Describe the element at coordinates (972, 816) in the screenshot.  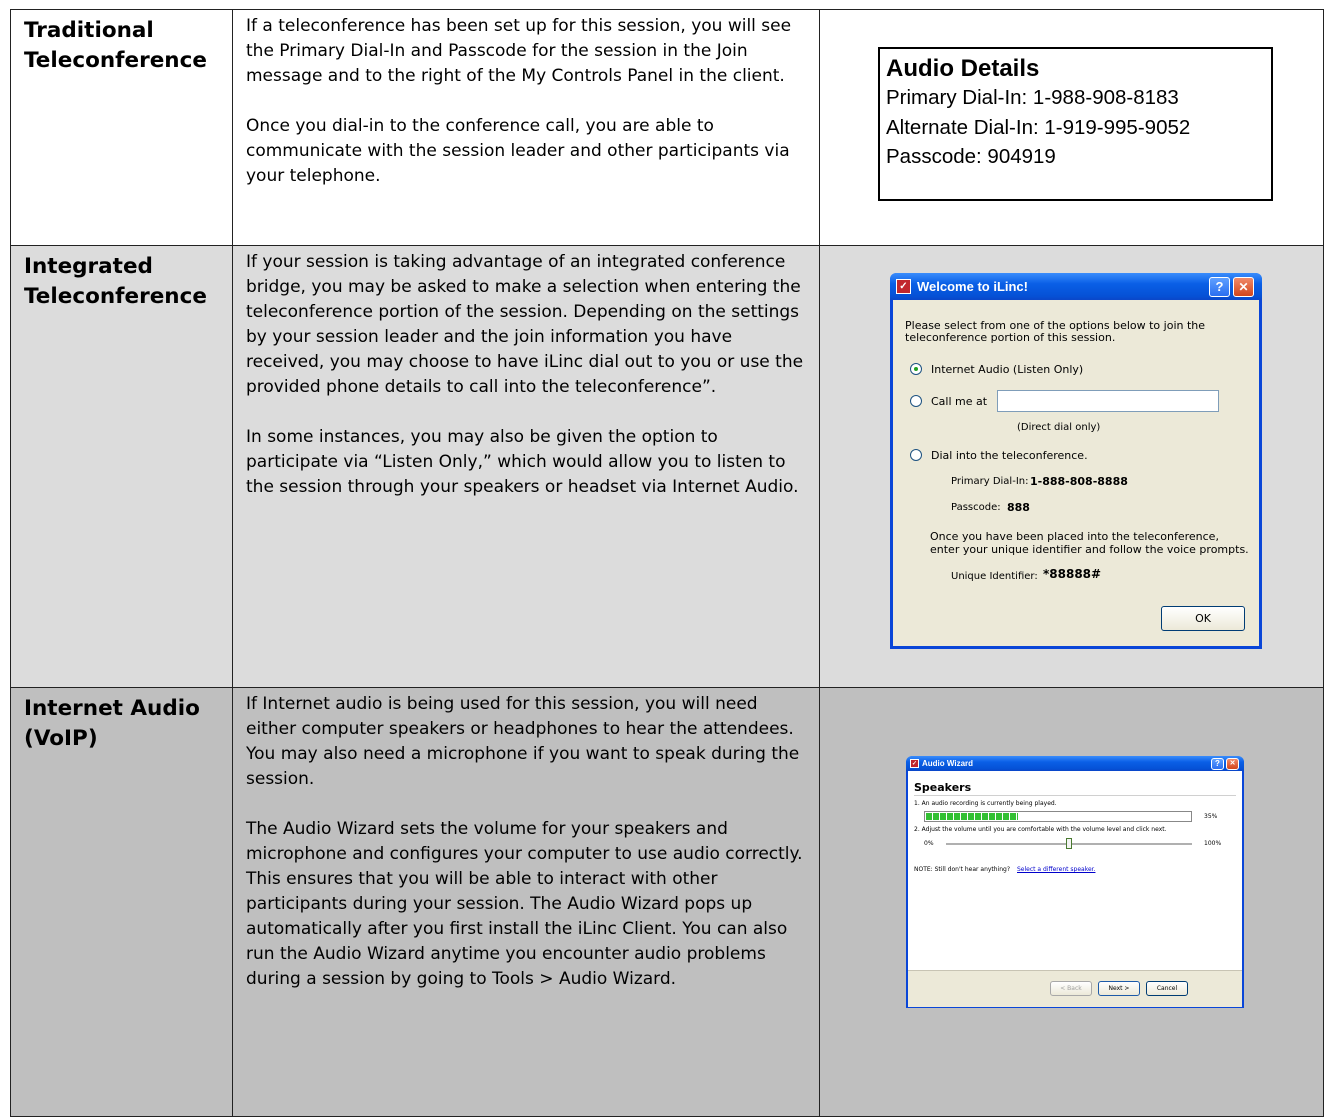
I see `playback-progress-fill` at that location.